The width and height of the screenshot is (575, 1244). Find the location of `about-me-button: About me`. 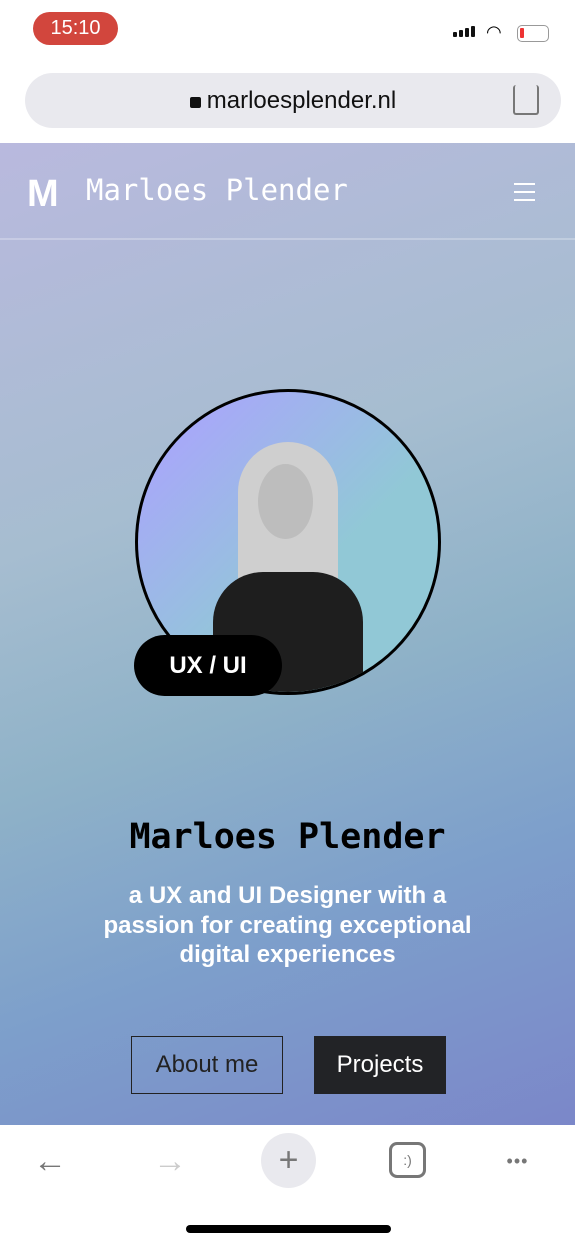

about-me-button: About me is located at coordinates (207, 1065).